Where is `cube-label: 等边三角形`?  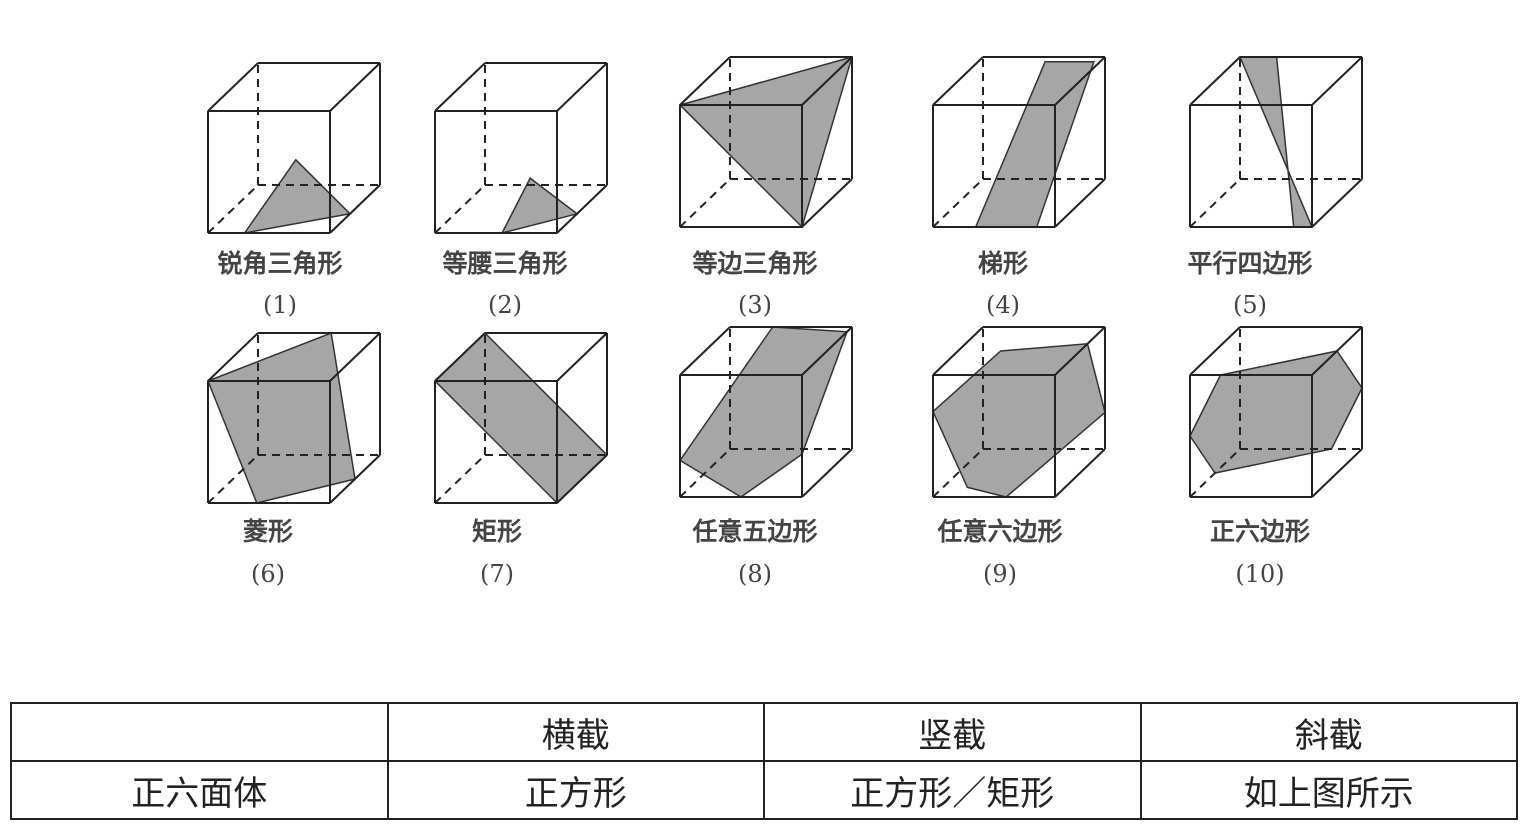 cube-label: 等边三角形 is located at coordinates (754, 263).